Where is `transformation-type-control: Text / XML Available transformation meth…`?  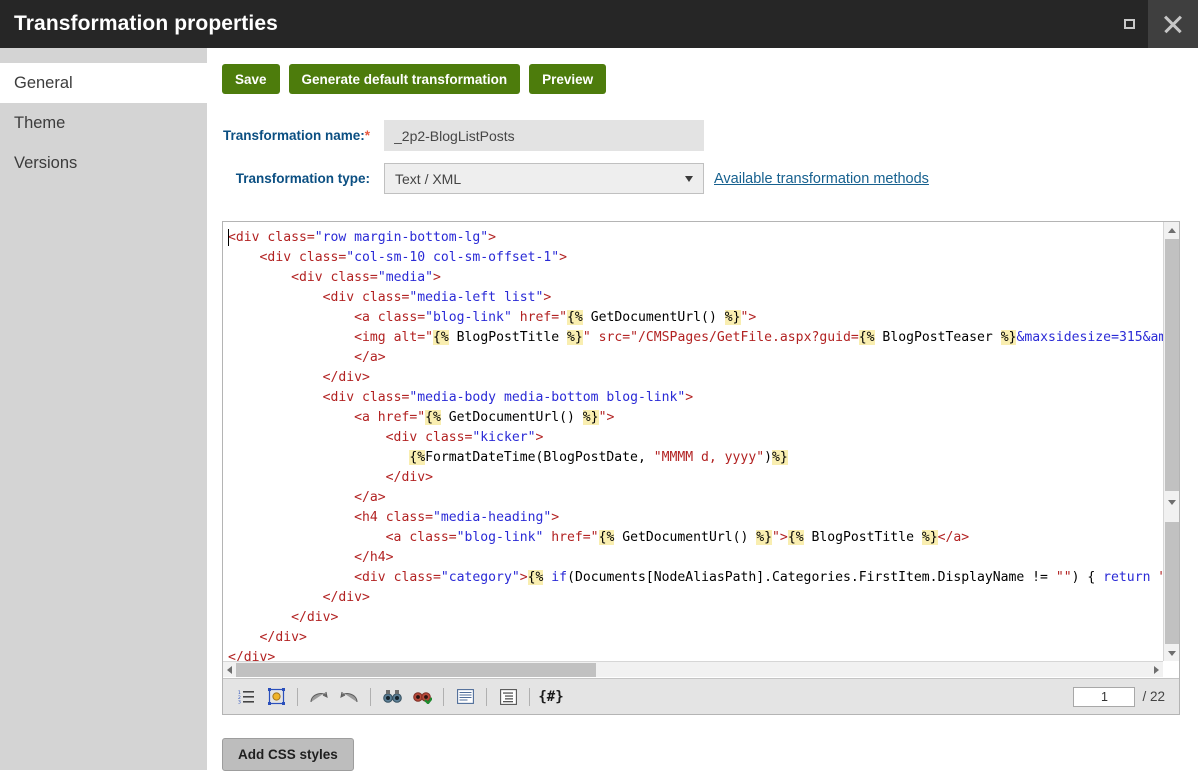
transformation-type-control: Text / XML Available transformation meth… is located at coordinates (656, 178).